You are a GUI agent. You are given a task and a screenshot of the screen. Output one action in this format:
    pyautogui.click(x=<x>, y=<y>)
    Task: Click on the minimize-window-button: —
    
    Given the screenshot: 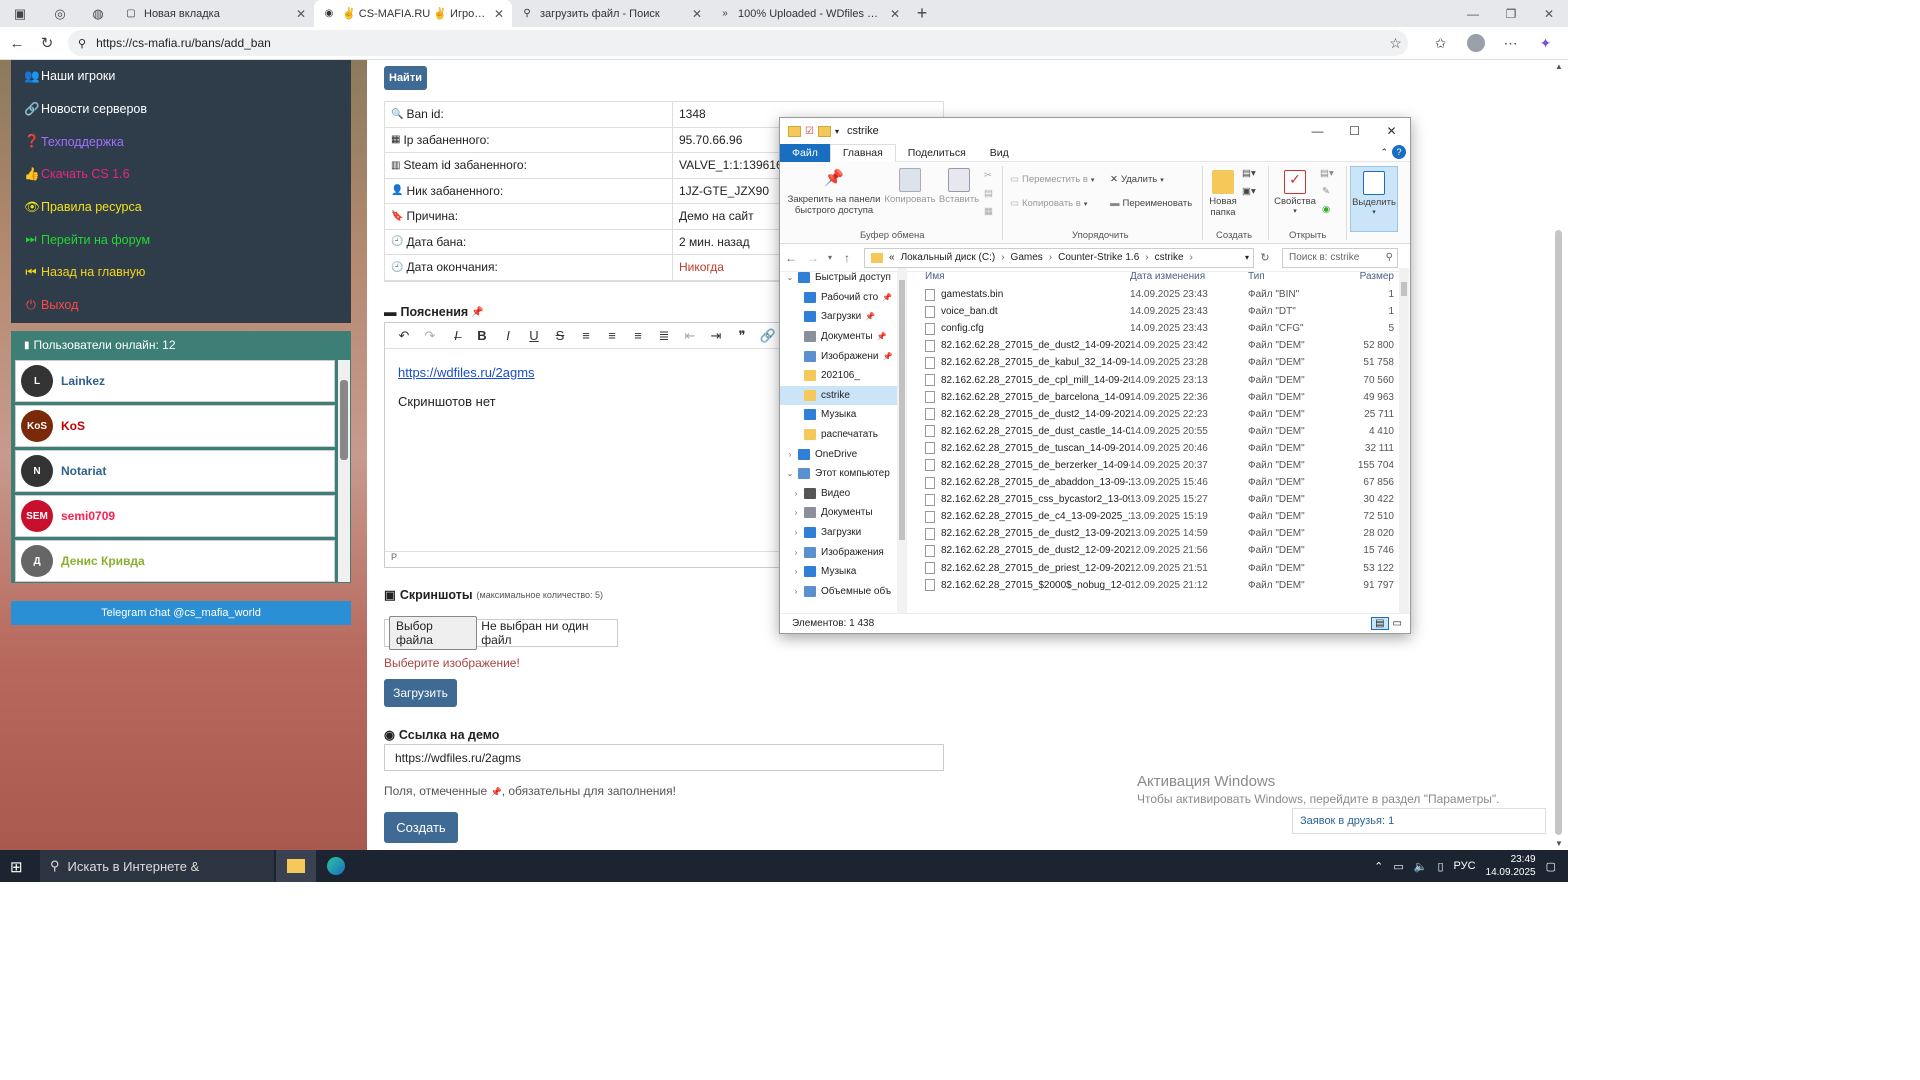 What is the action you would take?
    pyautogui.click(x=1473, y=13)
    